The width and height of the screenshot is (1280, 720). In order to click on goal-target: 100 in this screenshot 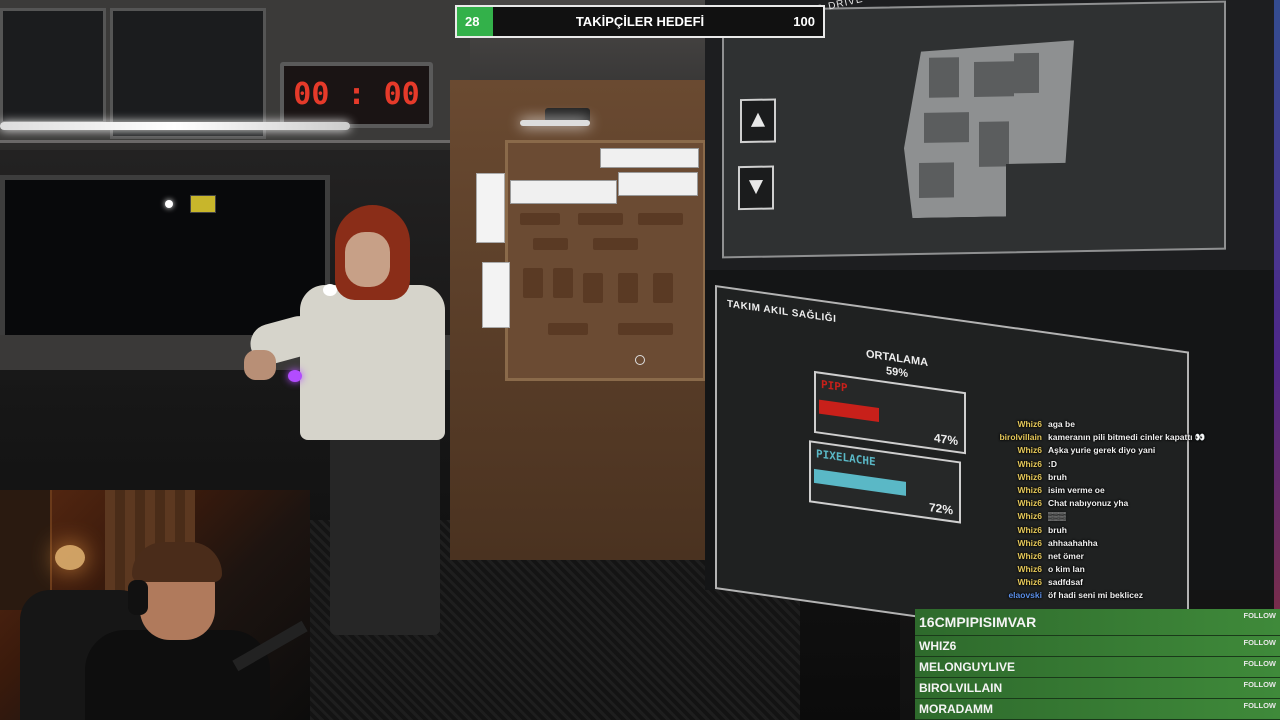, I will do `click(804, 21)`.